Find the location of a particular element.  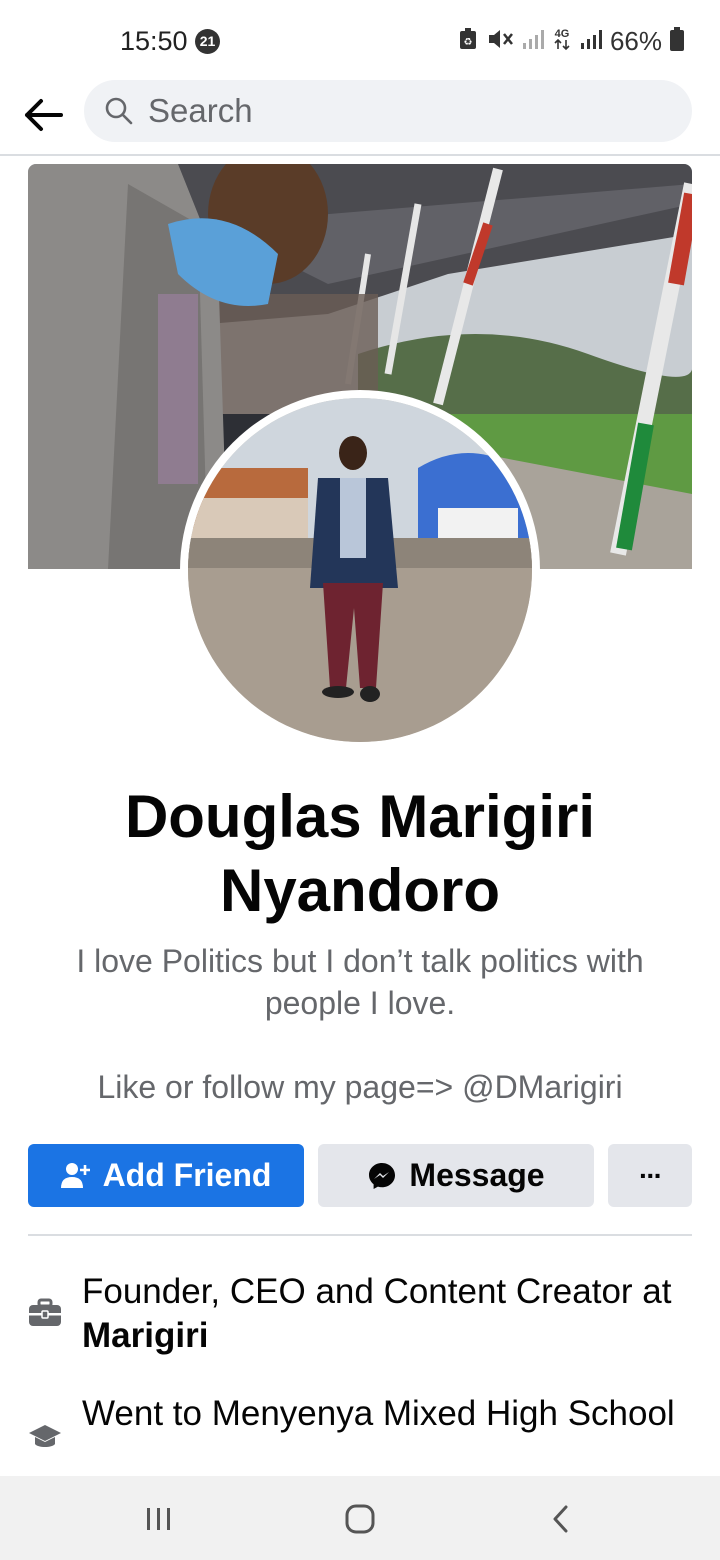

system-back-button is located at coordinates (561, 1519).